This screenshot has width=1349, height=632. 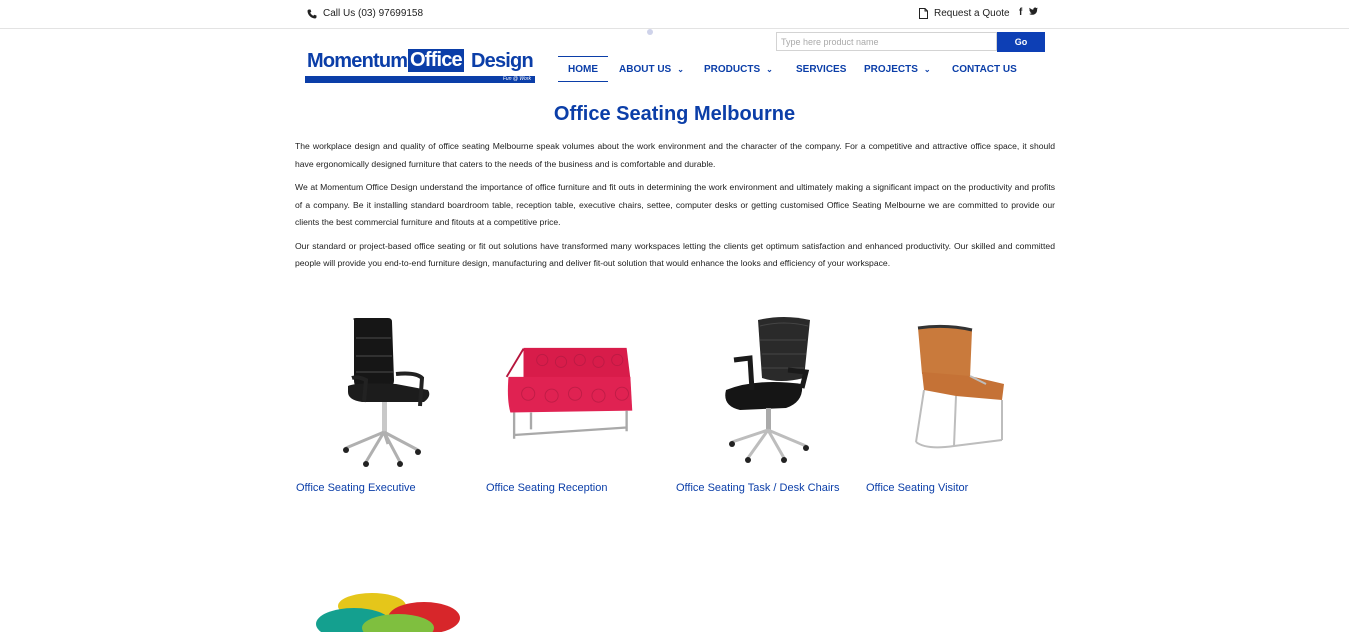 I want to click on nav-contact-us: CONTACT US, so click(x=984, y=69).